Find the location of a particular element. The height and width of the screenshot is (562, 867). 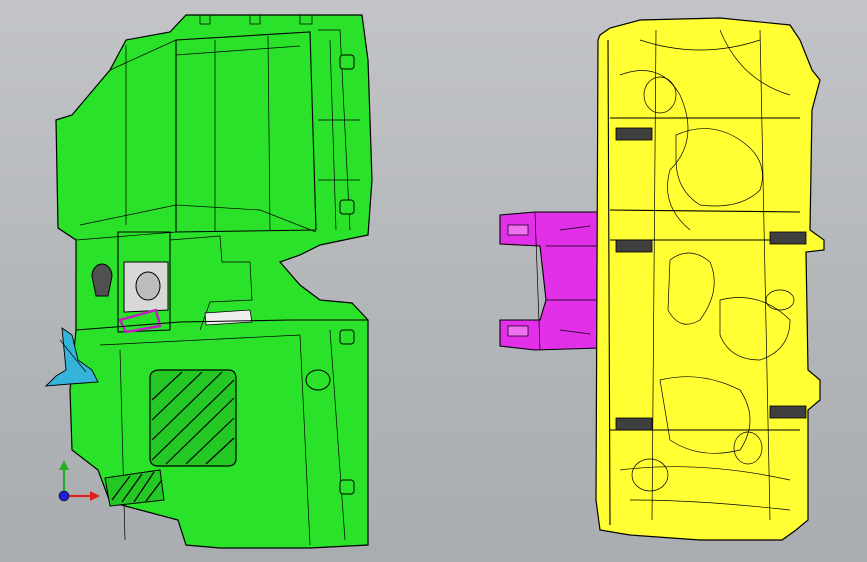

x-axis-arrow is located at coordinates (95, 496).